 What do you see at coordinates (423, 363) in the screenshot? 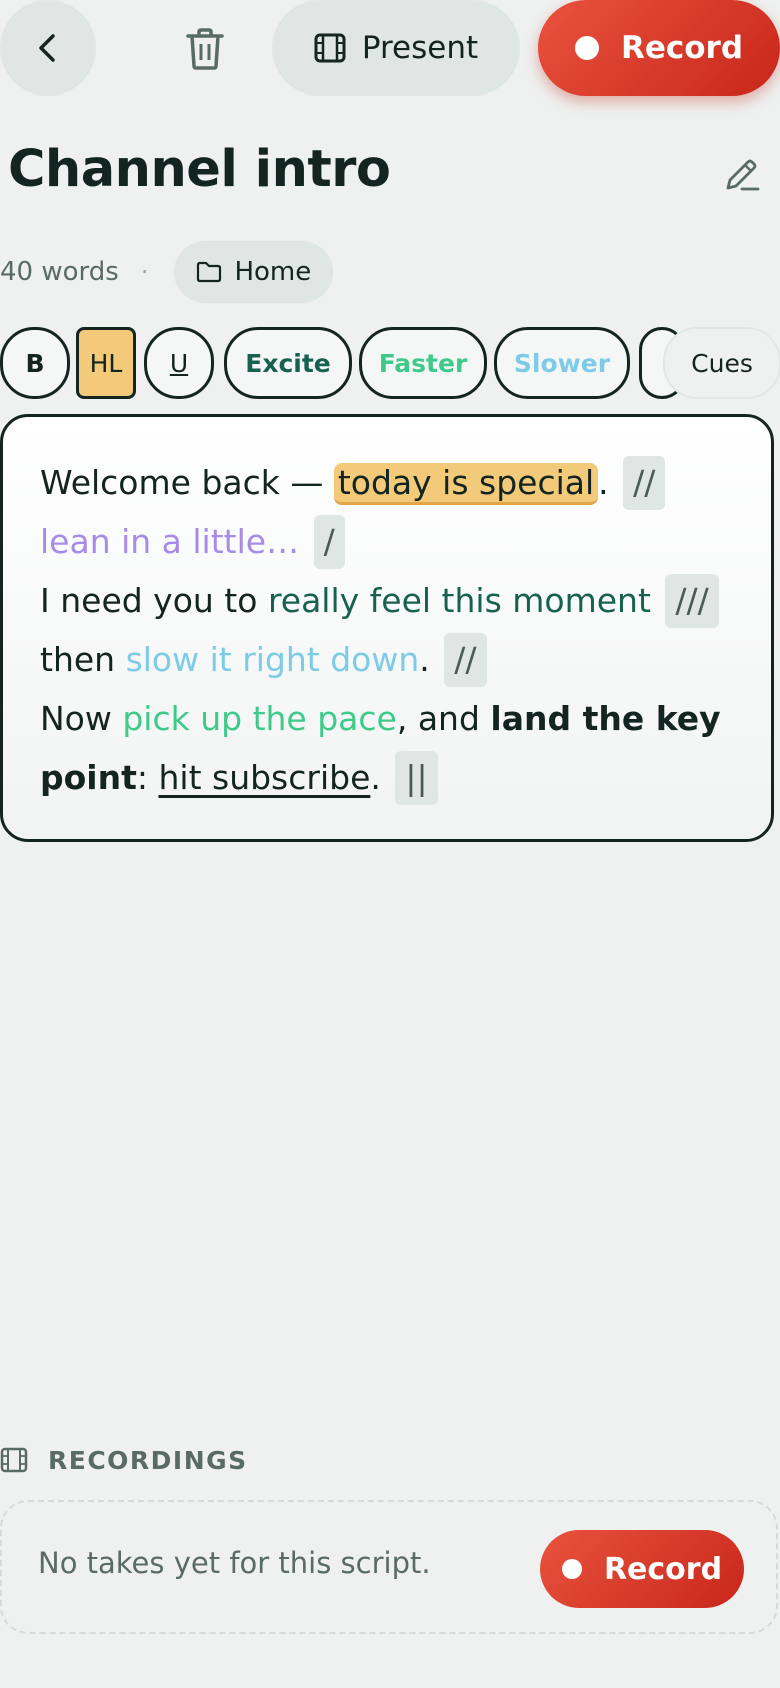
I see `faster-button: Faster` at bounding box center [423, 363].